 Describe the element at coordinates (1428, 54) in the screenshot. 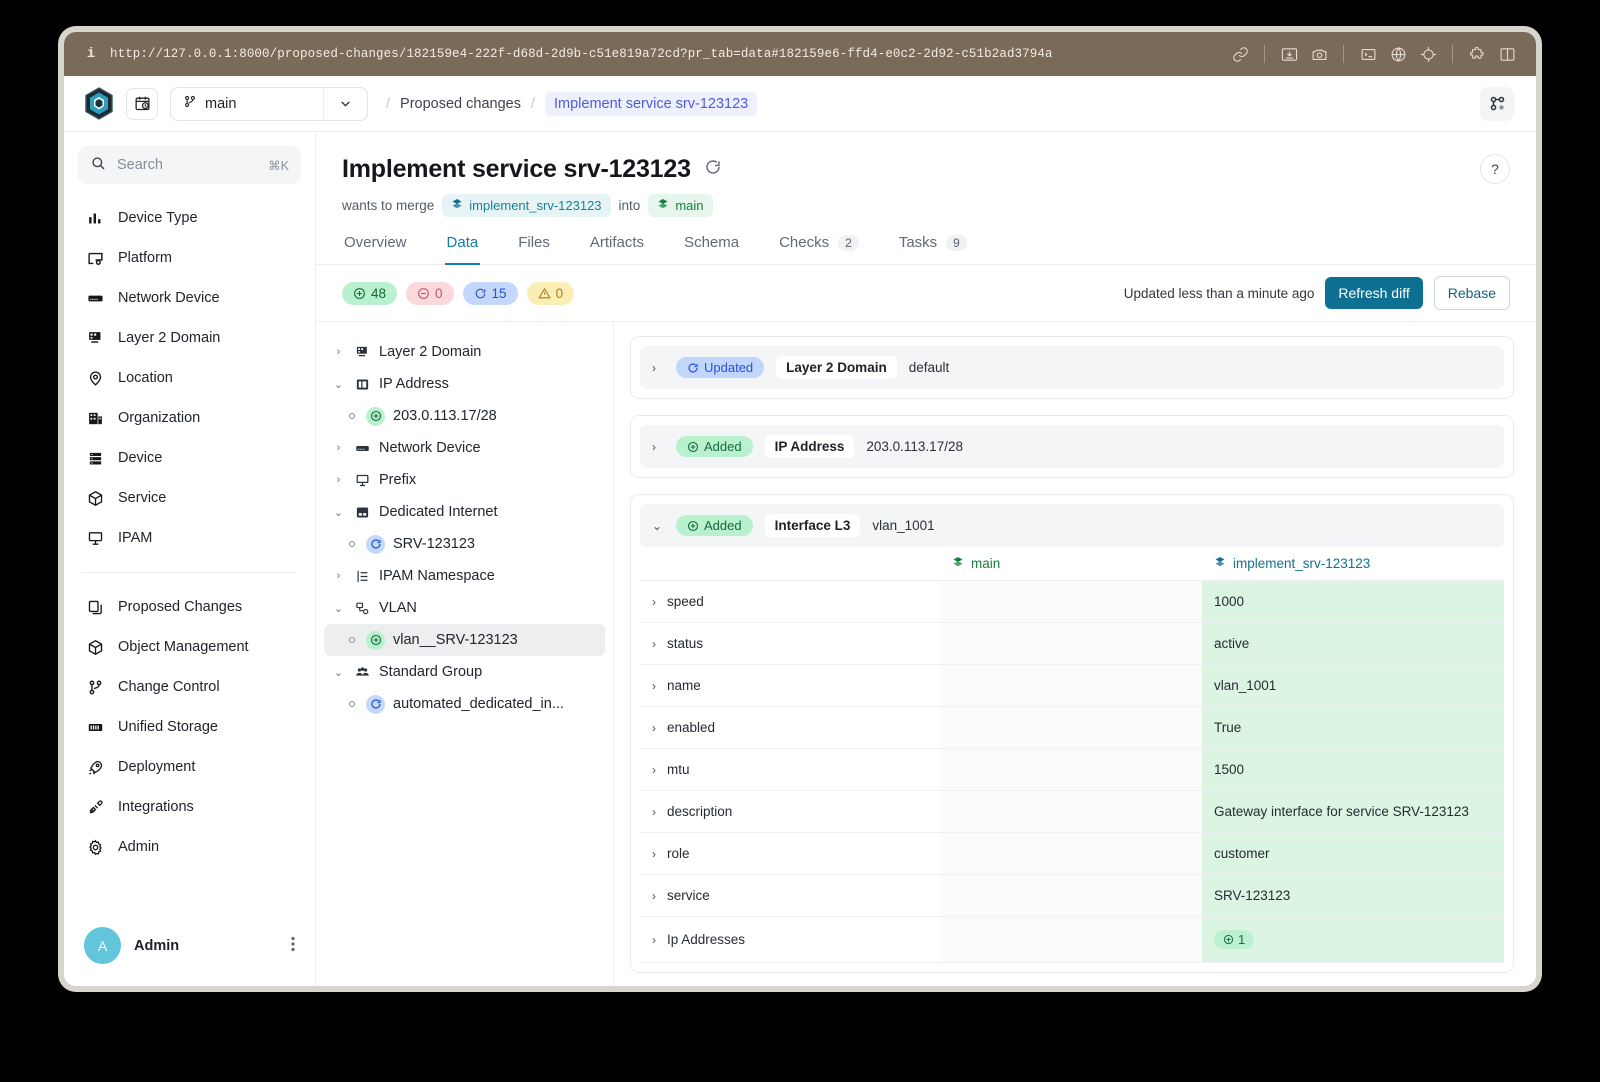

I see `target-icon` at that location.